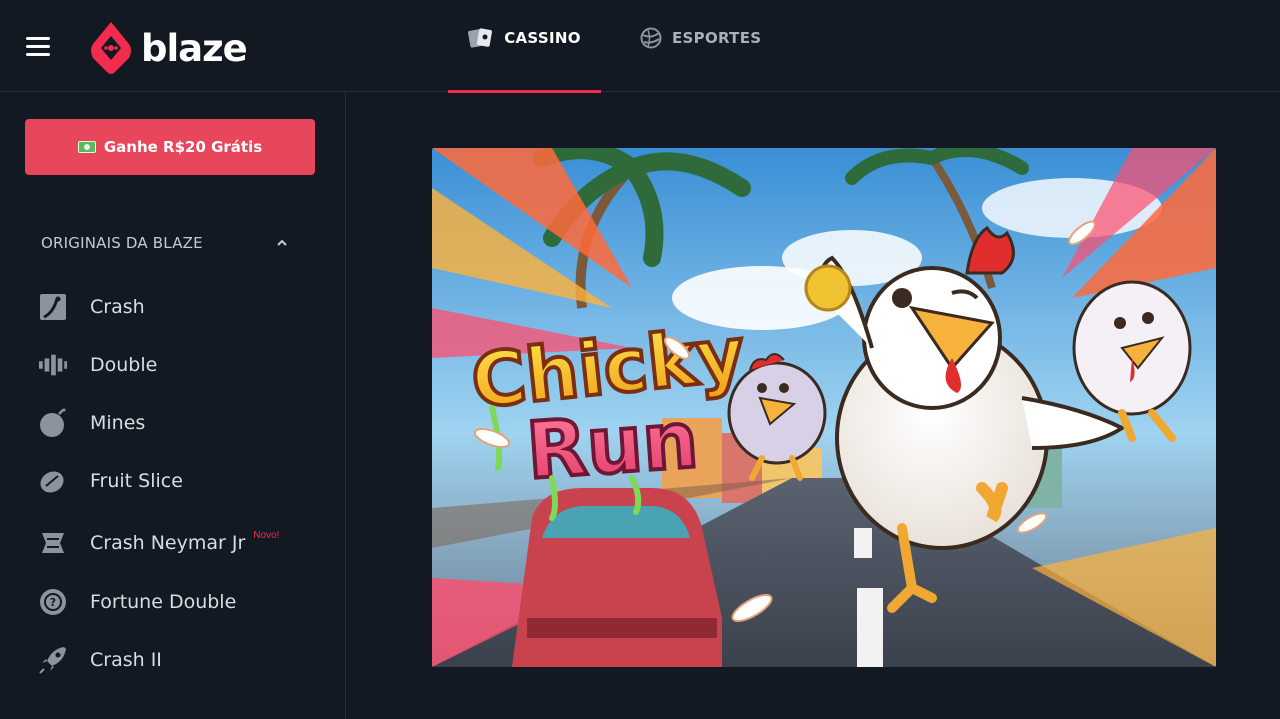 The height and width of the screenshot is (719, 1280). I want to click on top-header: blaze CASSINO ESPORTES, so click(640, 46).